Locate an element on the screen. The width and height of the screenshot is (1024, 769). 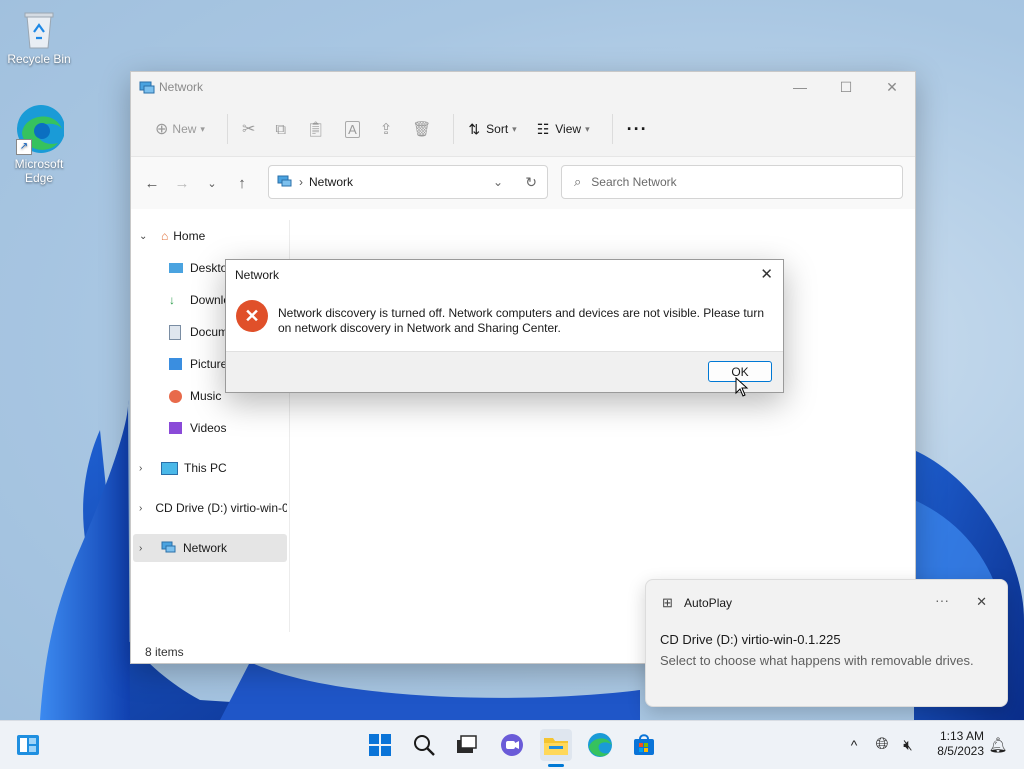
autoplay-icon: ⊞ is located at coordinates (667, 602).